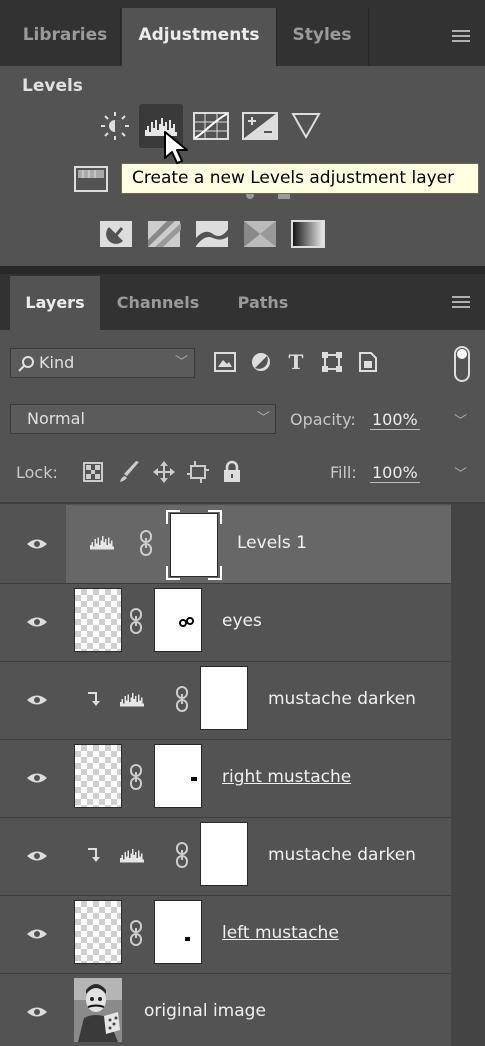 The height and width of the screenshot is (1046, 485). I want to click on opacity-chevron-icon: ﹀, so click(460, 419).